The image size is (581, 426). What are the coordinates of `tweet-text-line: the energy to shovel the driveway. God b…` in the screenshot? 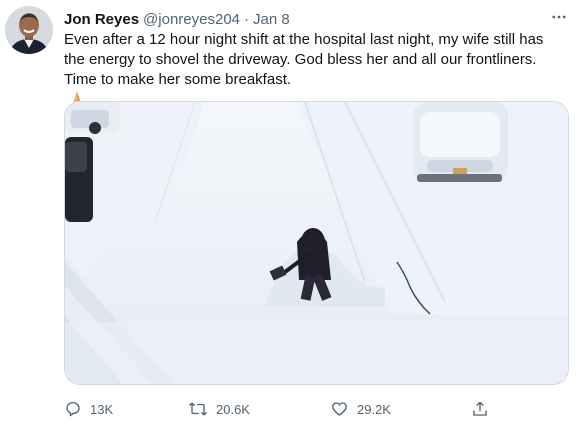 It's located at (300, 59).